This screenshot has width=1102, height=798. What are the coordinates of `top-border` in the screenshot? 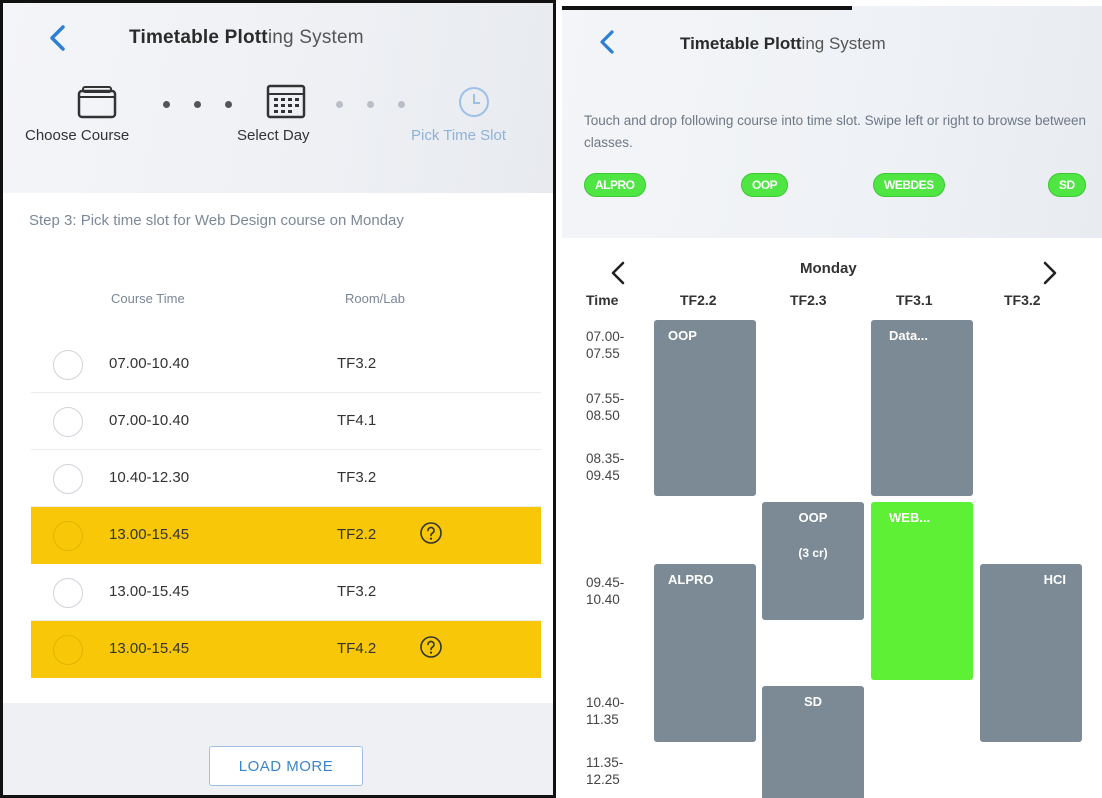 It's located at (707, 8).